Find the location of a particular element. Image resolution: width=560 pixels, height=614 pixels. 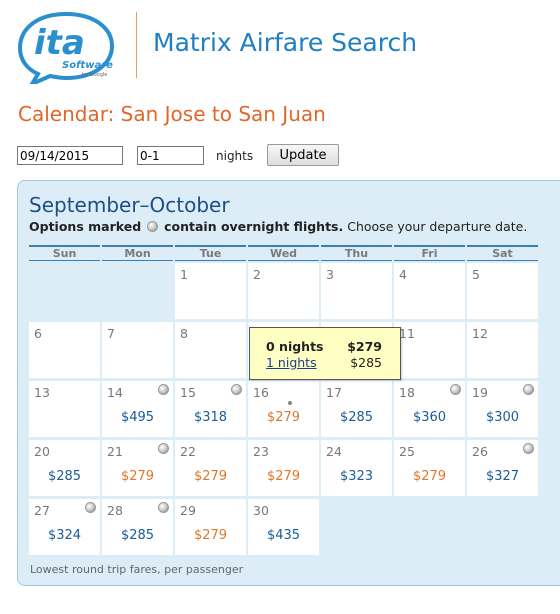

day-number: 28 is located at coordinates (115, 510).